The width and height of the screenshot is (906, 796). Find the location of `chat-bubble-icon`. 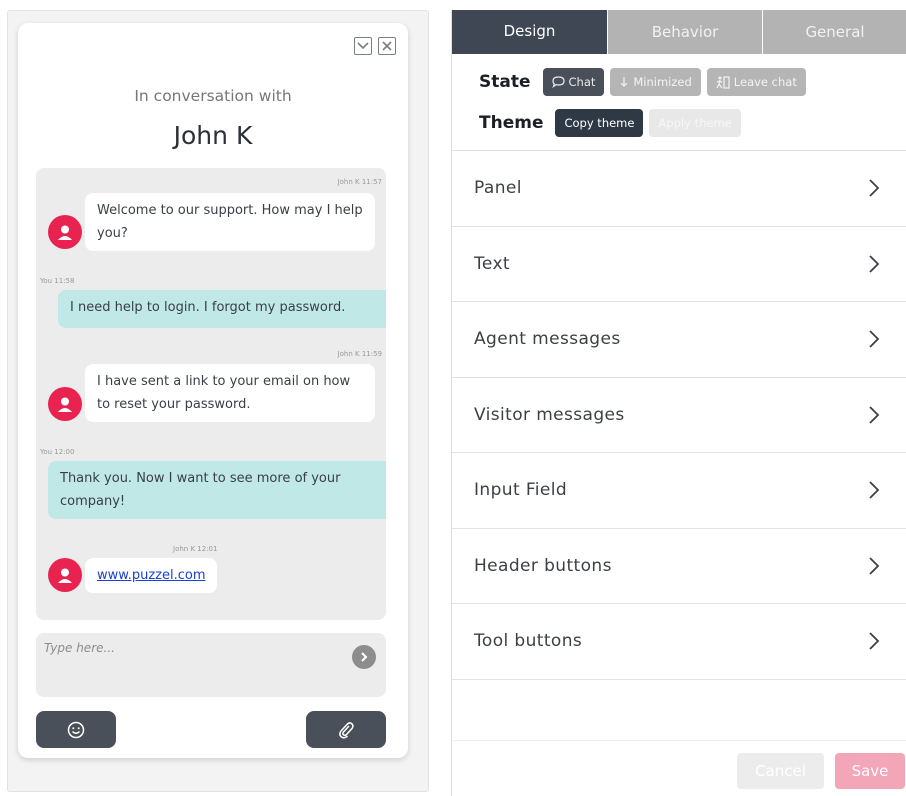

chat-bubble-icon is located at coordinates (558, 82).